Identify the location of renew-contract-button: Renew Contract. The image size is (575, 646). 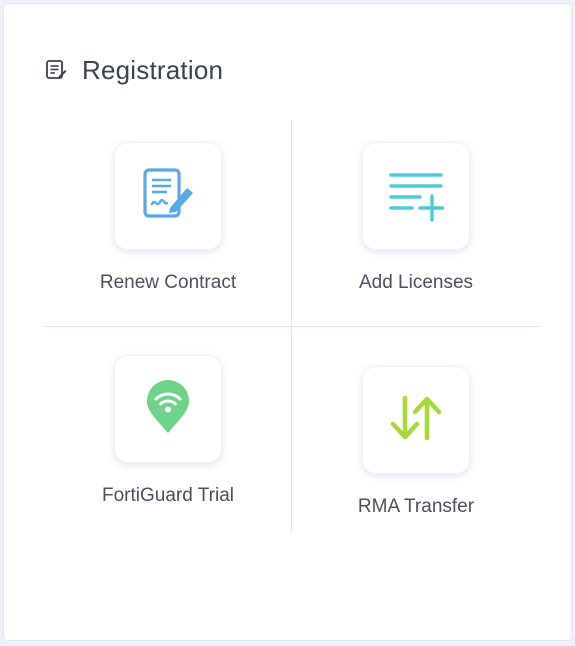
(168, 218).